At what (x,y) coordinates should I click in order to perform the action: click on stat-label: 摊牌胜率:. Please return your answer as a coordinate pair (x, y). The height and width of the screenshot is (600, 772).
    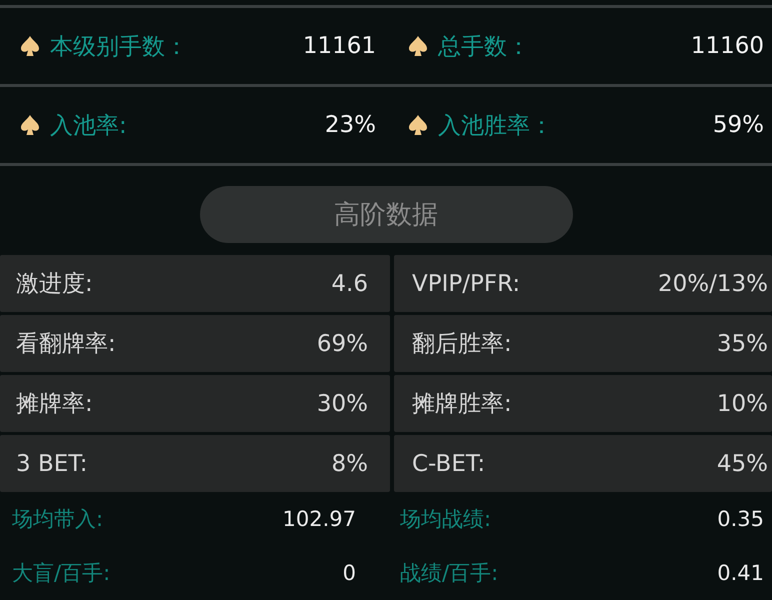
    Looking at the image, I should click on (462, 404).